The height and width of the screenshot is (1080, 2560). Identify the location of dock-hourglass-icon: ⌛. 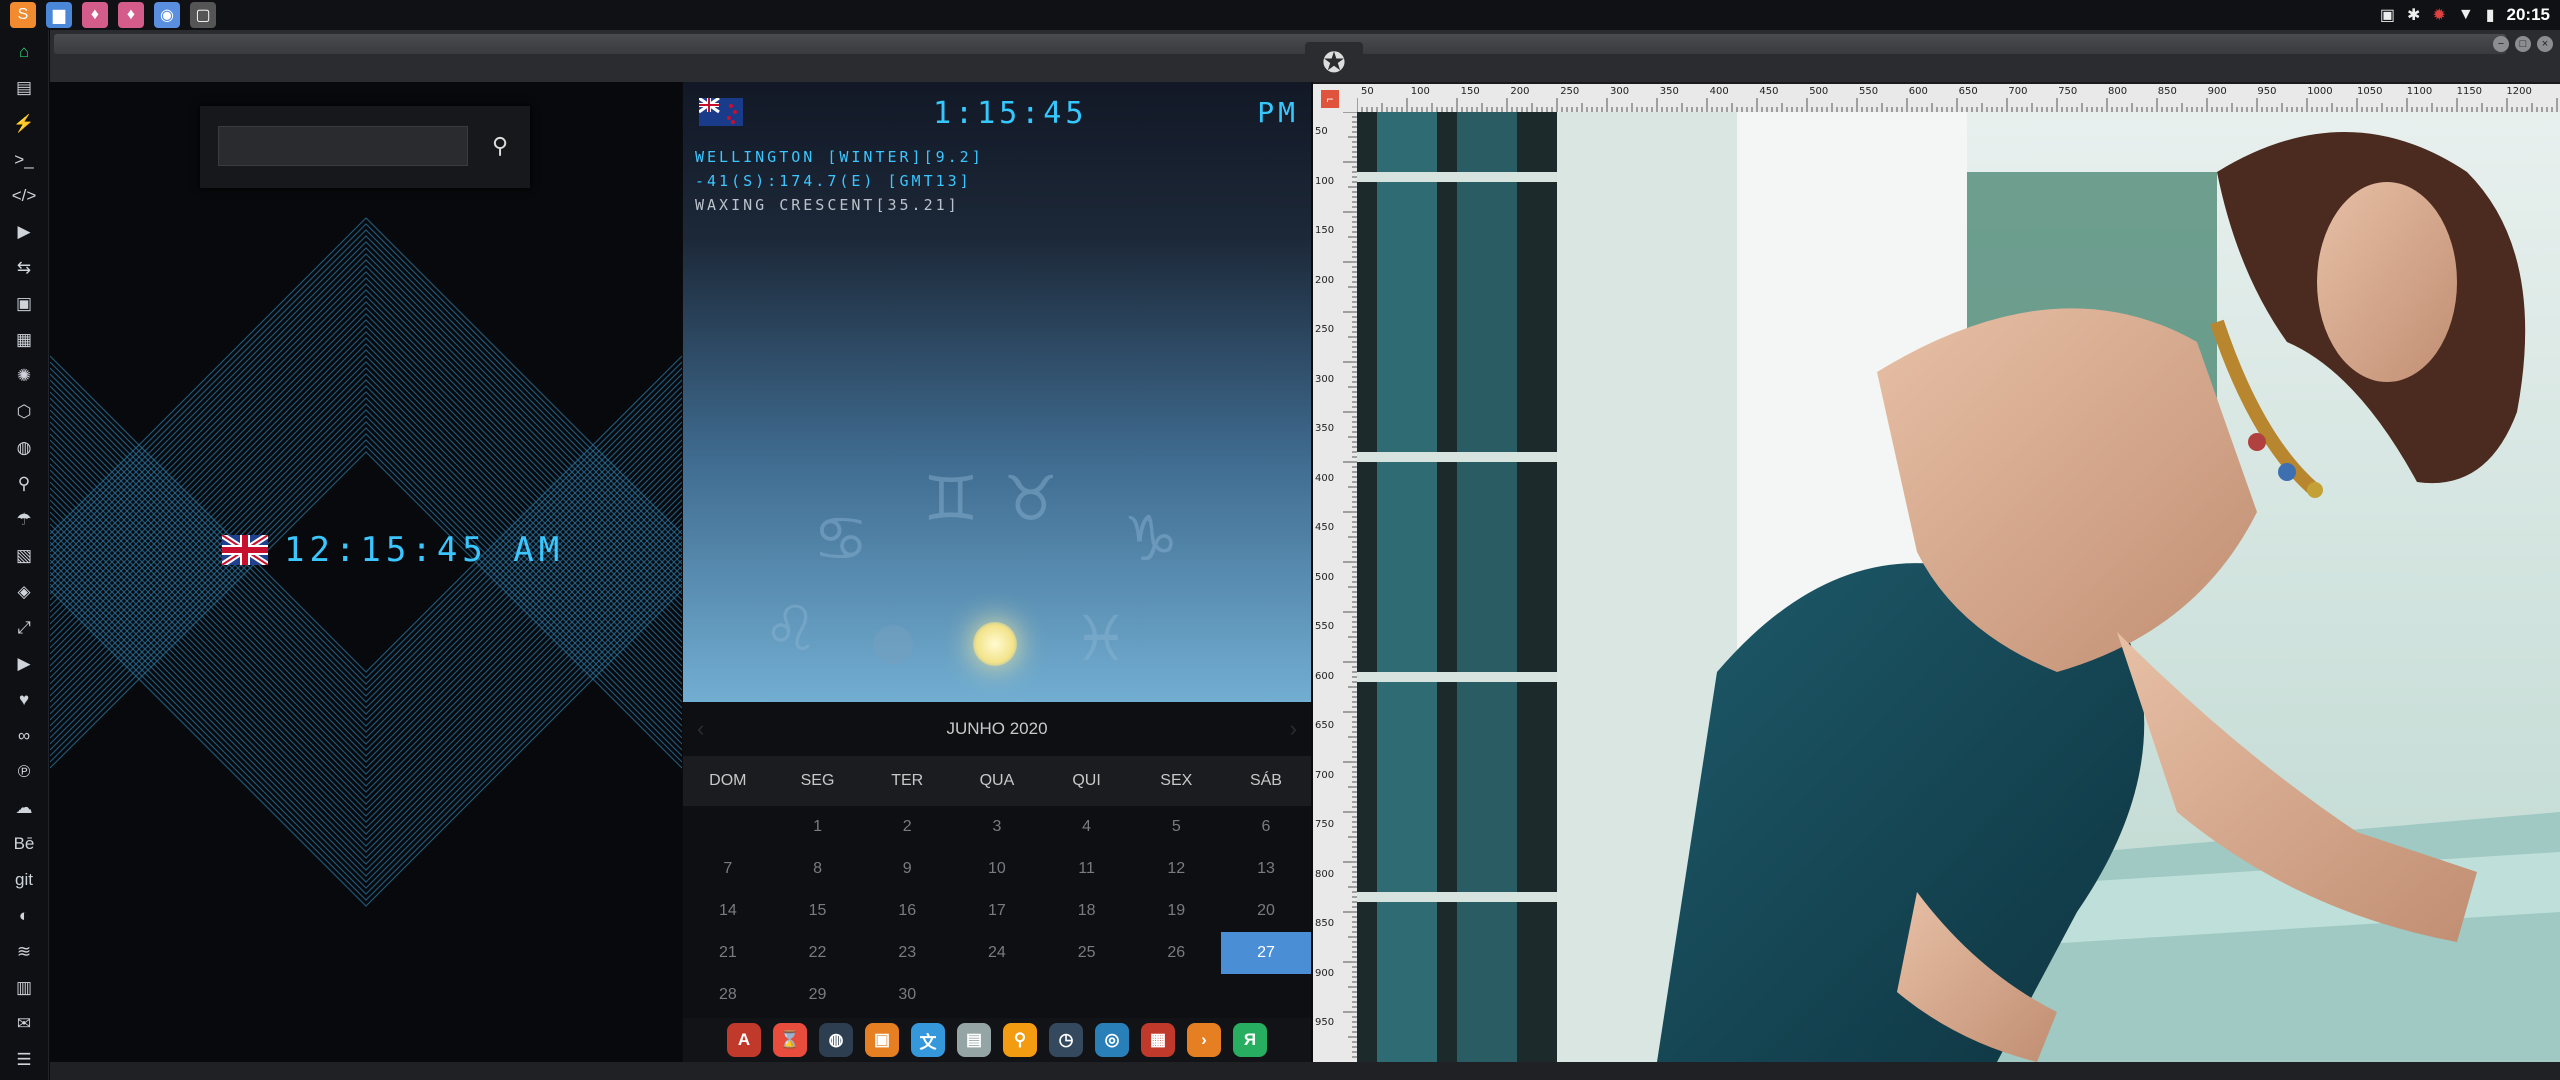
(790, 1040).